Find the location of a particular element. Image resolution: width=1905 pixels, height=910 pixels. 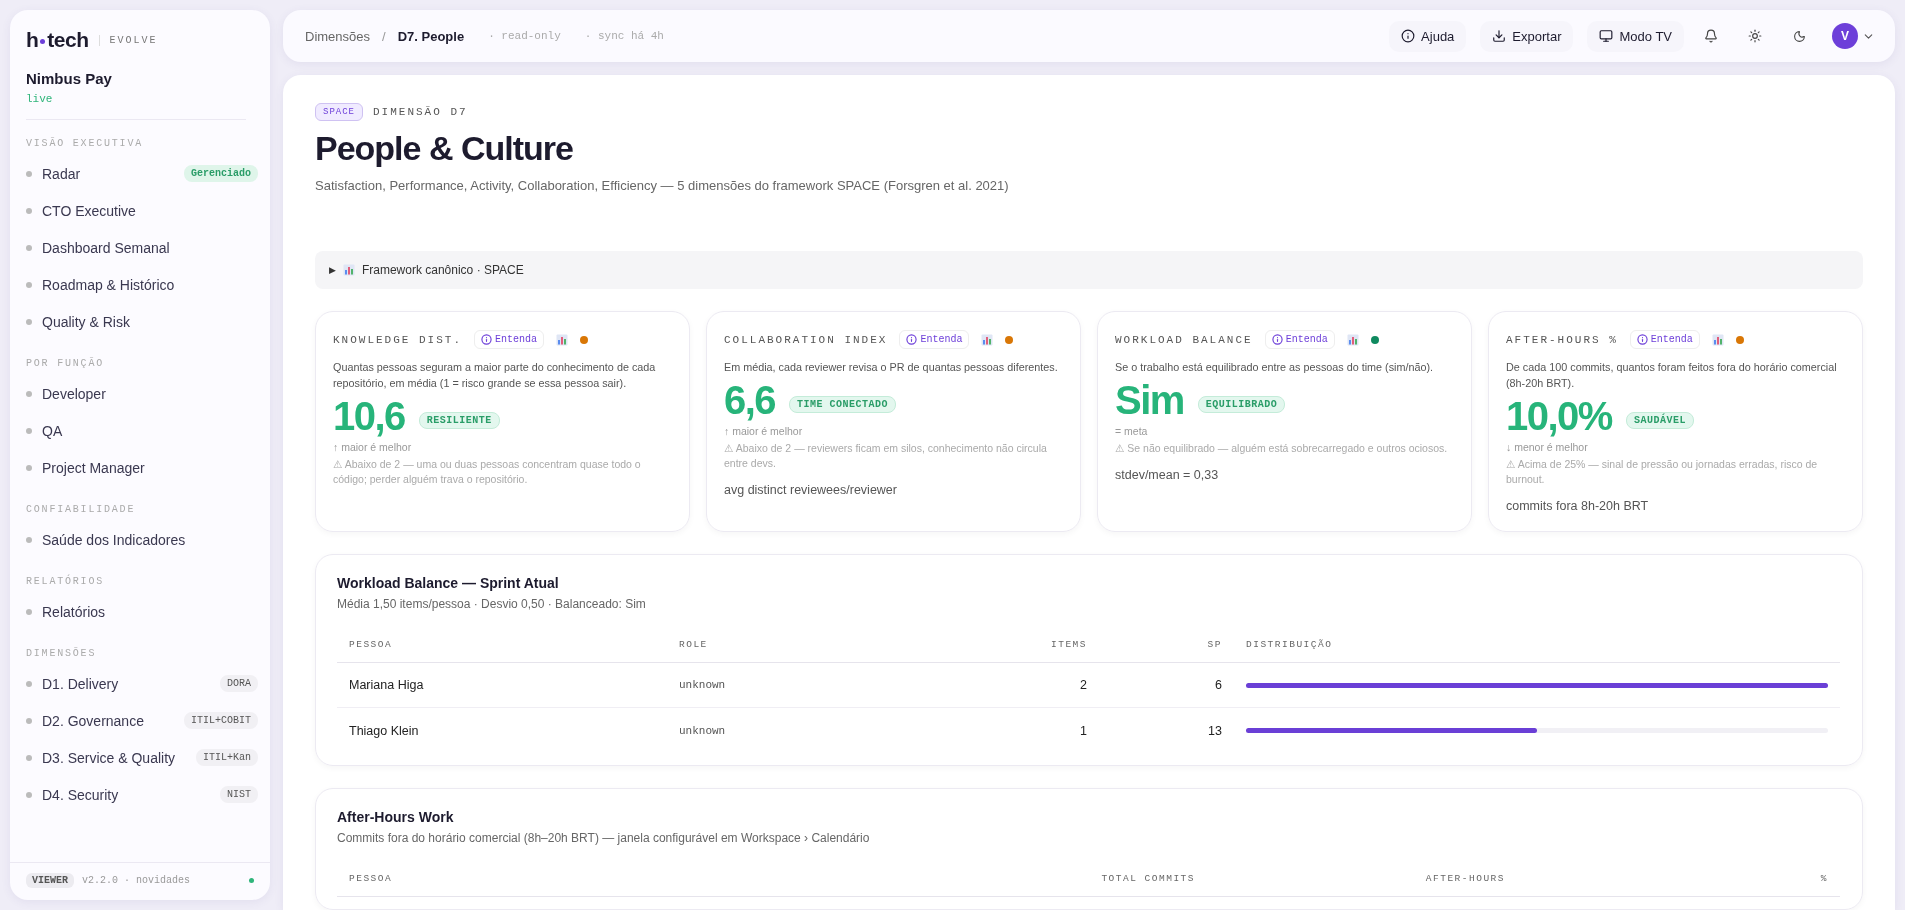

dimension-label: DIMENSÃO D7 is located at coordinates (420, 112).